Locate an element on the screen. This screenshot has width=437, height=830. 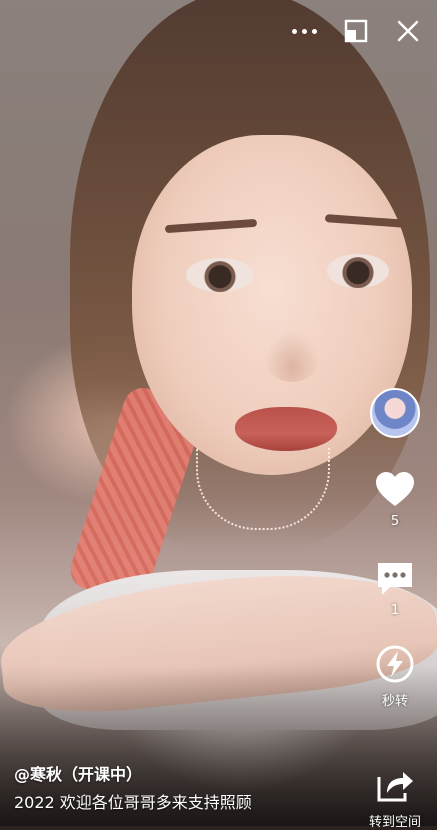
comment-button: 1 is located at coordinates (395, 589).